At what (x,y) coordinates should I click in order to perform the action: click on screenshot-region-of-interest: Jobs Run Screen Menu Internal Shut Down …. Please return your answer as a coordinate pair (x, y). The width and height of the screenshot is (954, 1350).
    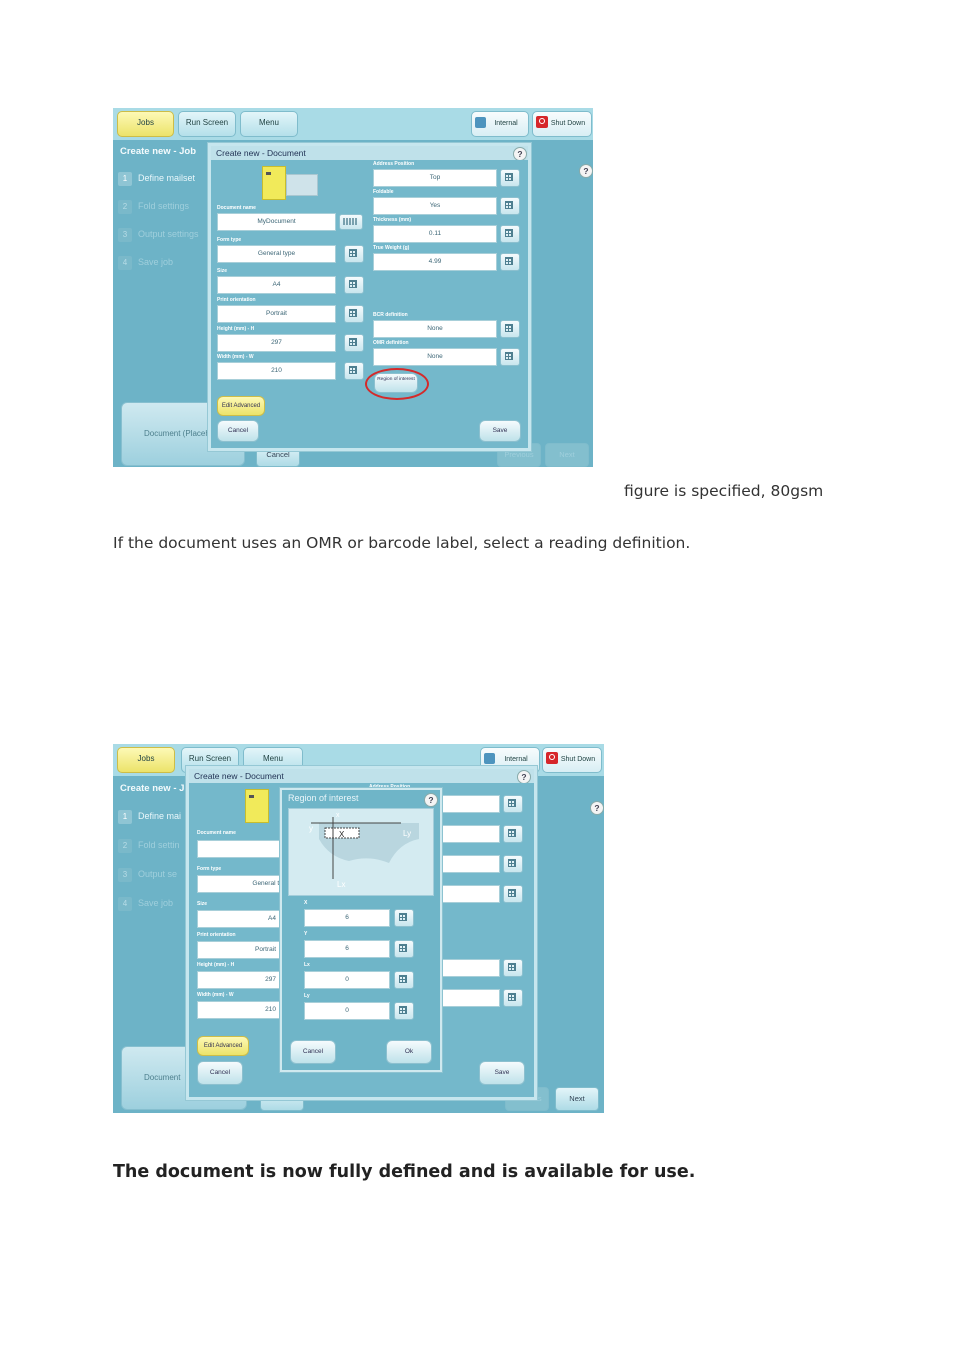
    Looking at the image, I should click on (358, 928).